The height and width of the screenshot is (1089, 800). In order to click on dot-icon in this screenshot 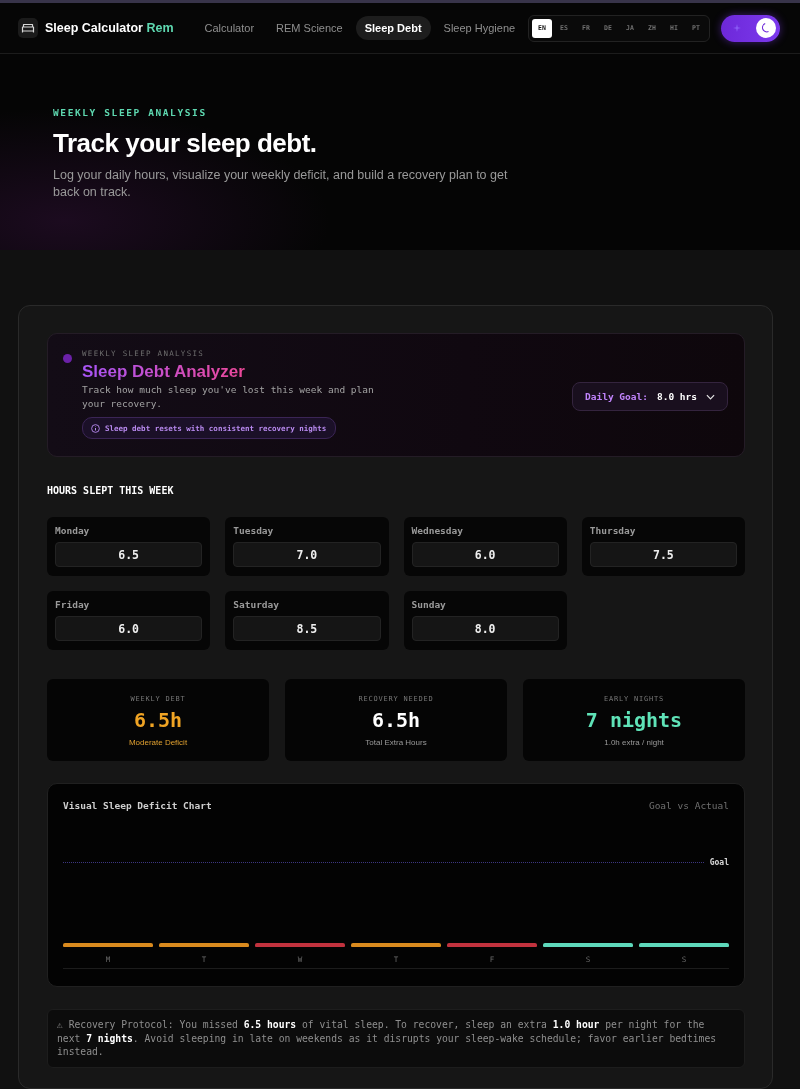, I will do `click(67, 358)`.